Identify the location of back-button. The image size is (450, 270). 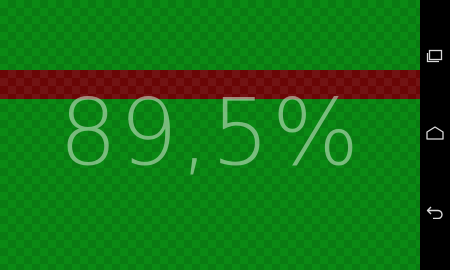
(435, 212).